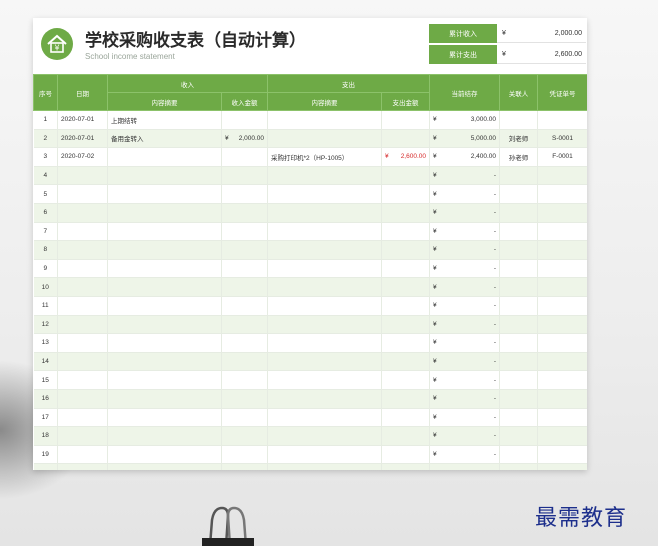  Describe the element at coordinates (164, 139) in the screenshot. I see `cell-income-desc: 备用金转入` at that location.